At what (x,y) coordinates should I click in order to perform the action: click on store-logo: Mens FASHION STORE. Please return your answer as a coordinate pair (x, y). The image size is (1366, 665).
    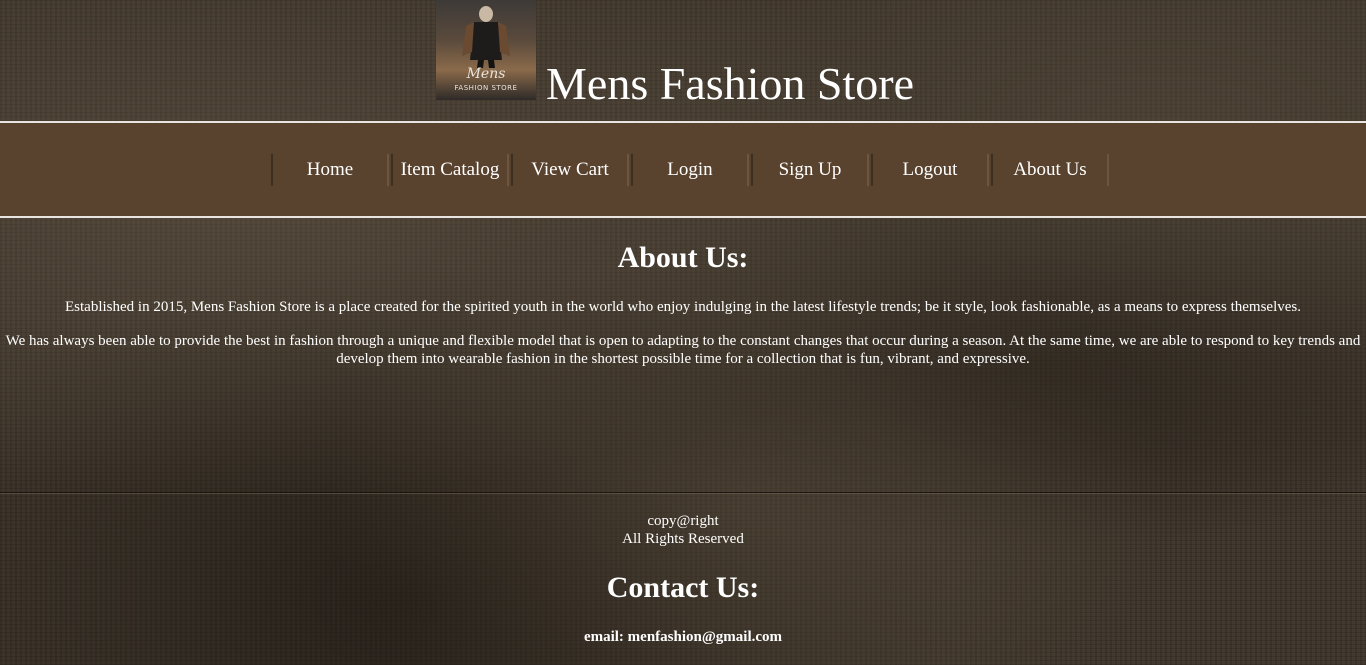
    Looking at the image, I should click on (486, 50).